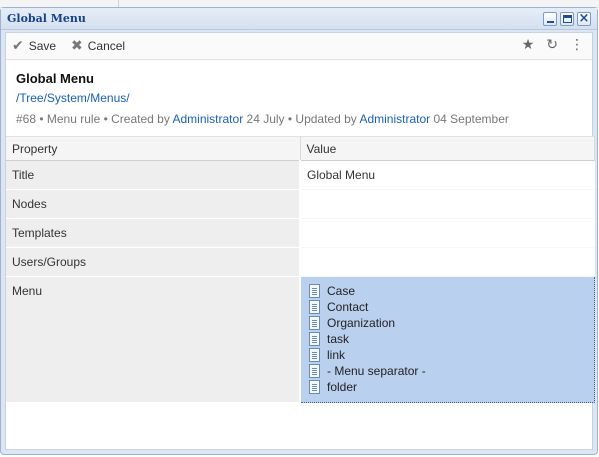 The image size is (599, 457). What do you see at coordinates (447, 355) in the screenshot?
I see `menu-list-item: link` at bounding box center [447, 355].